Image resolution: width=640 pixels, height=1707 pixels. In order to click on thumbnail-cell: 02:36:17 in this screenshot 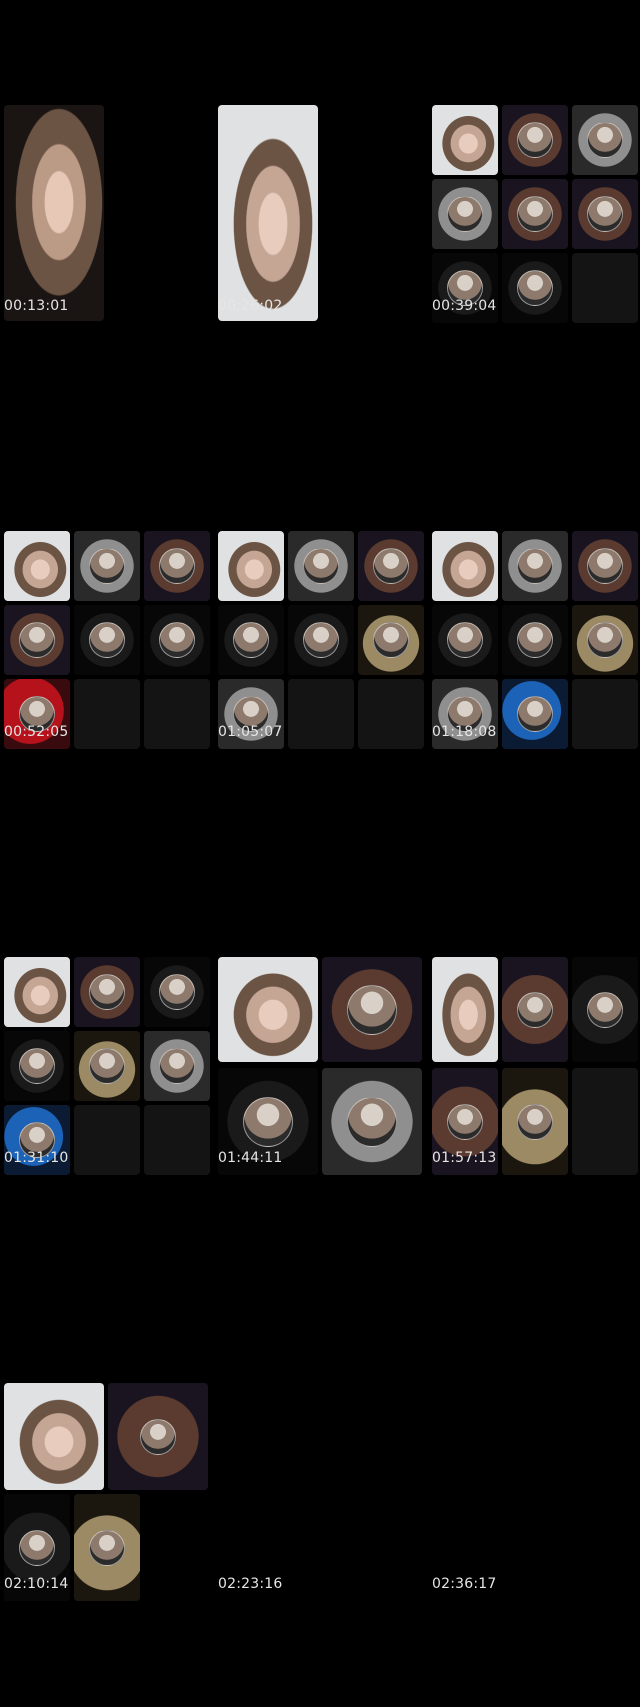, I will do `click(534, 1491)`.